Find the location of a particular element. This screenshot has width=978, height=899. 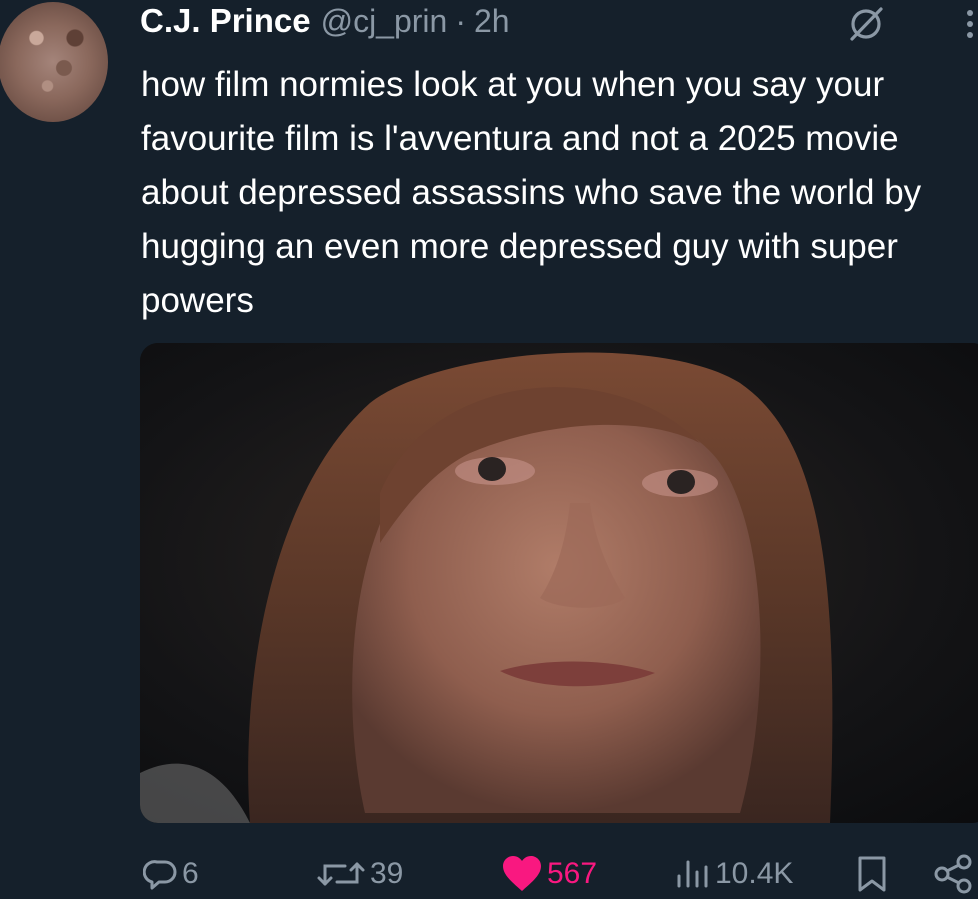

view-count: 10.4K is located at coordinates (754, 873).